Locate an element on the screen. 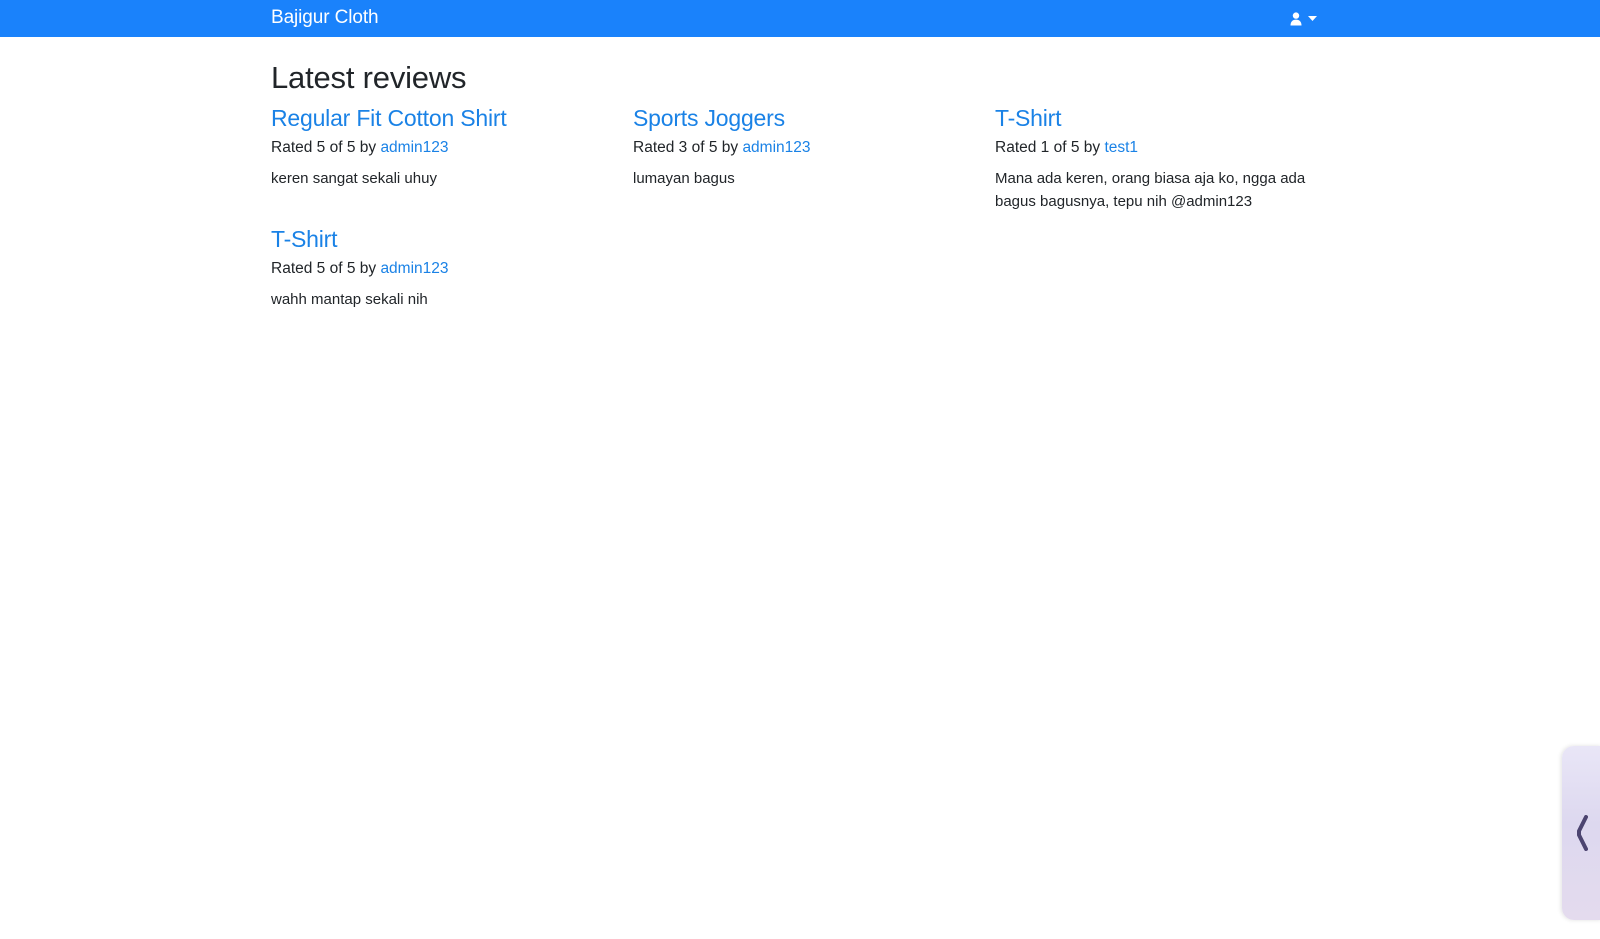 This screenshot has width=1600, height=939. review-body: wahh mantap sekali nih is located at coordinates (349, 299).